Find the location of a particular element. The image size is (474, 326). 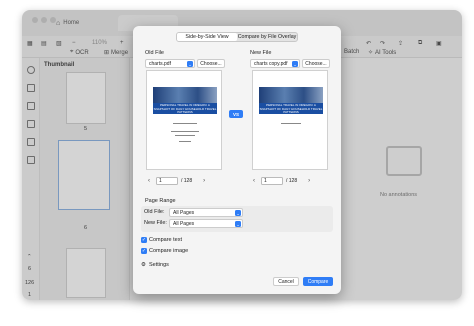

new-file-name: charts copy.pdf is located at coordinates (271, 63).